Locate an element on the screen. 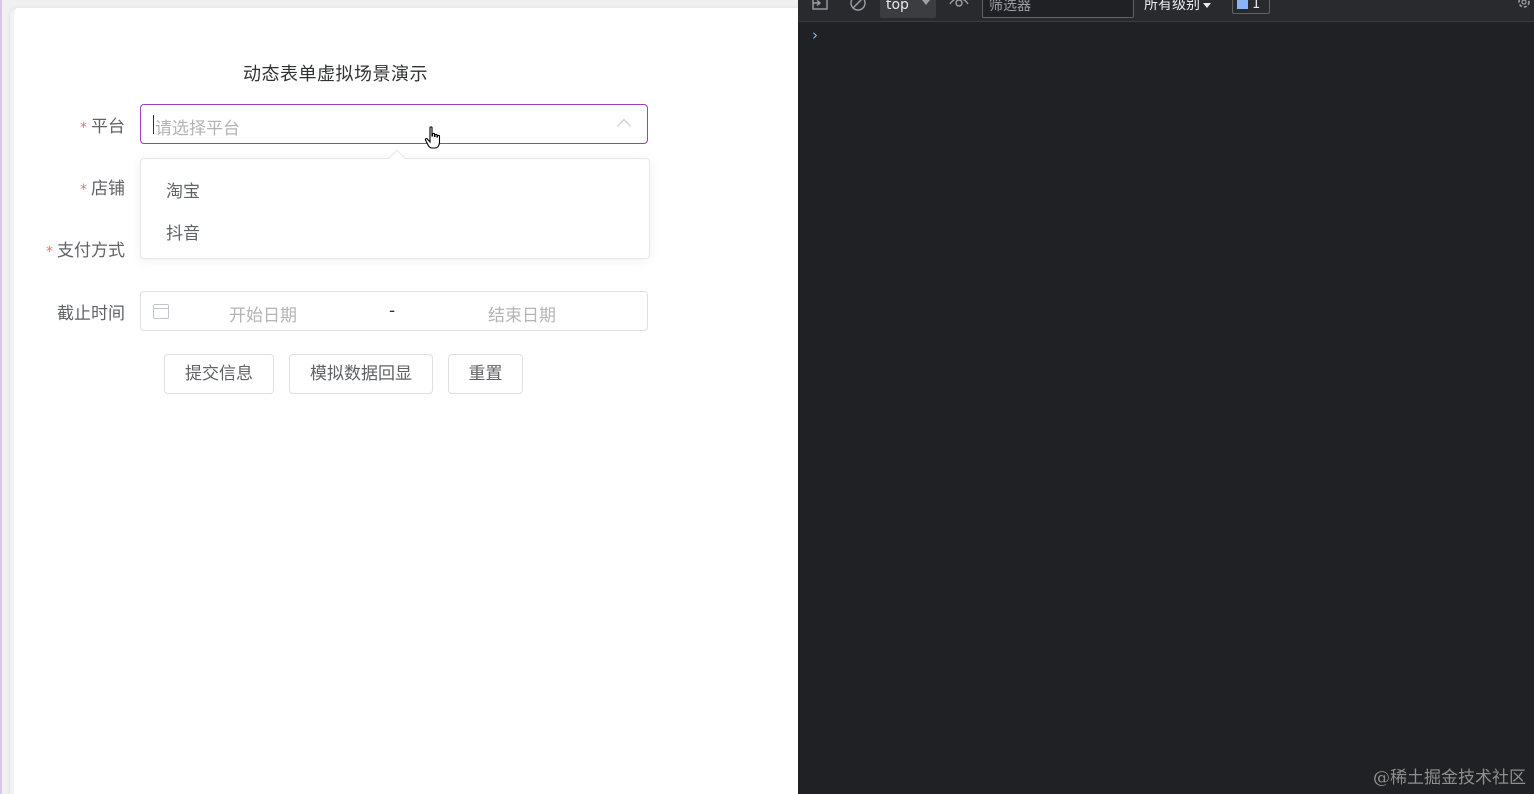  reset-button: 重置 is located at coordinates (485, 374).